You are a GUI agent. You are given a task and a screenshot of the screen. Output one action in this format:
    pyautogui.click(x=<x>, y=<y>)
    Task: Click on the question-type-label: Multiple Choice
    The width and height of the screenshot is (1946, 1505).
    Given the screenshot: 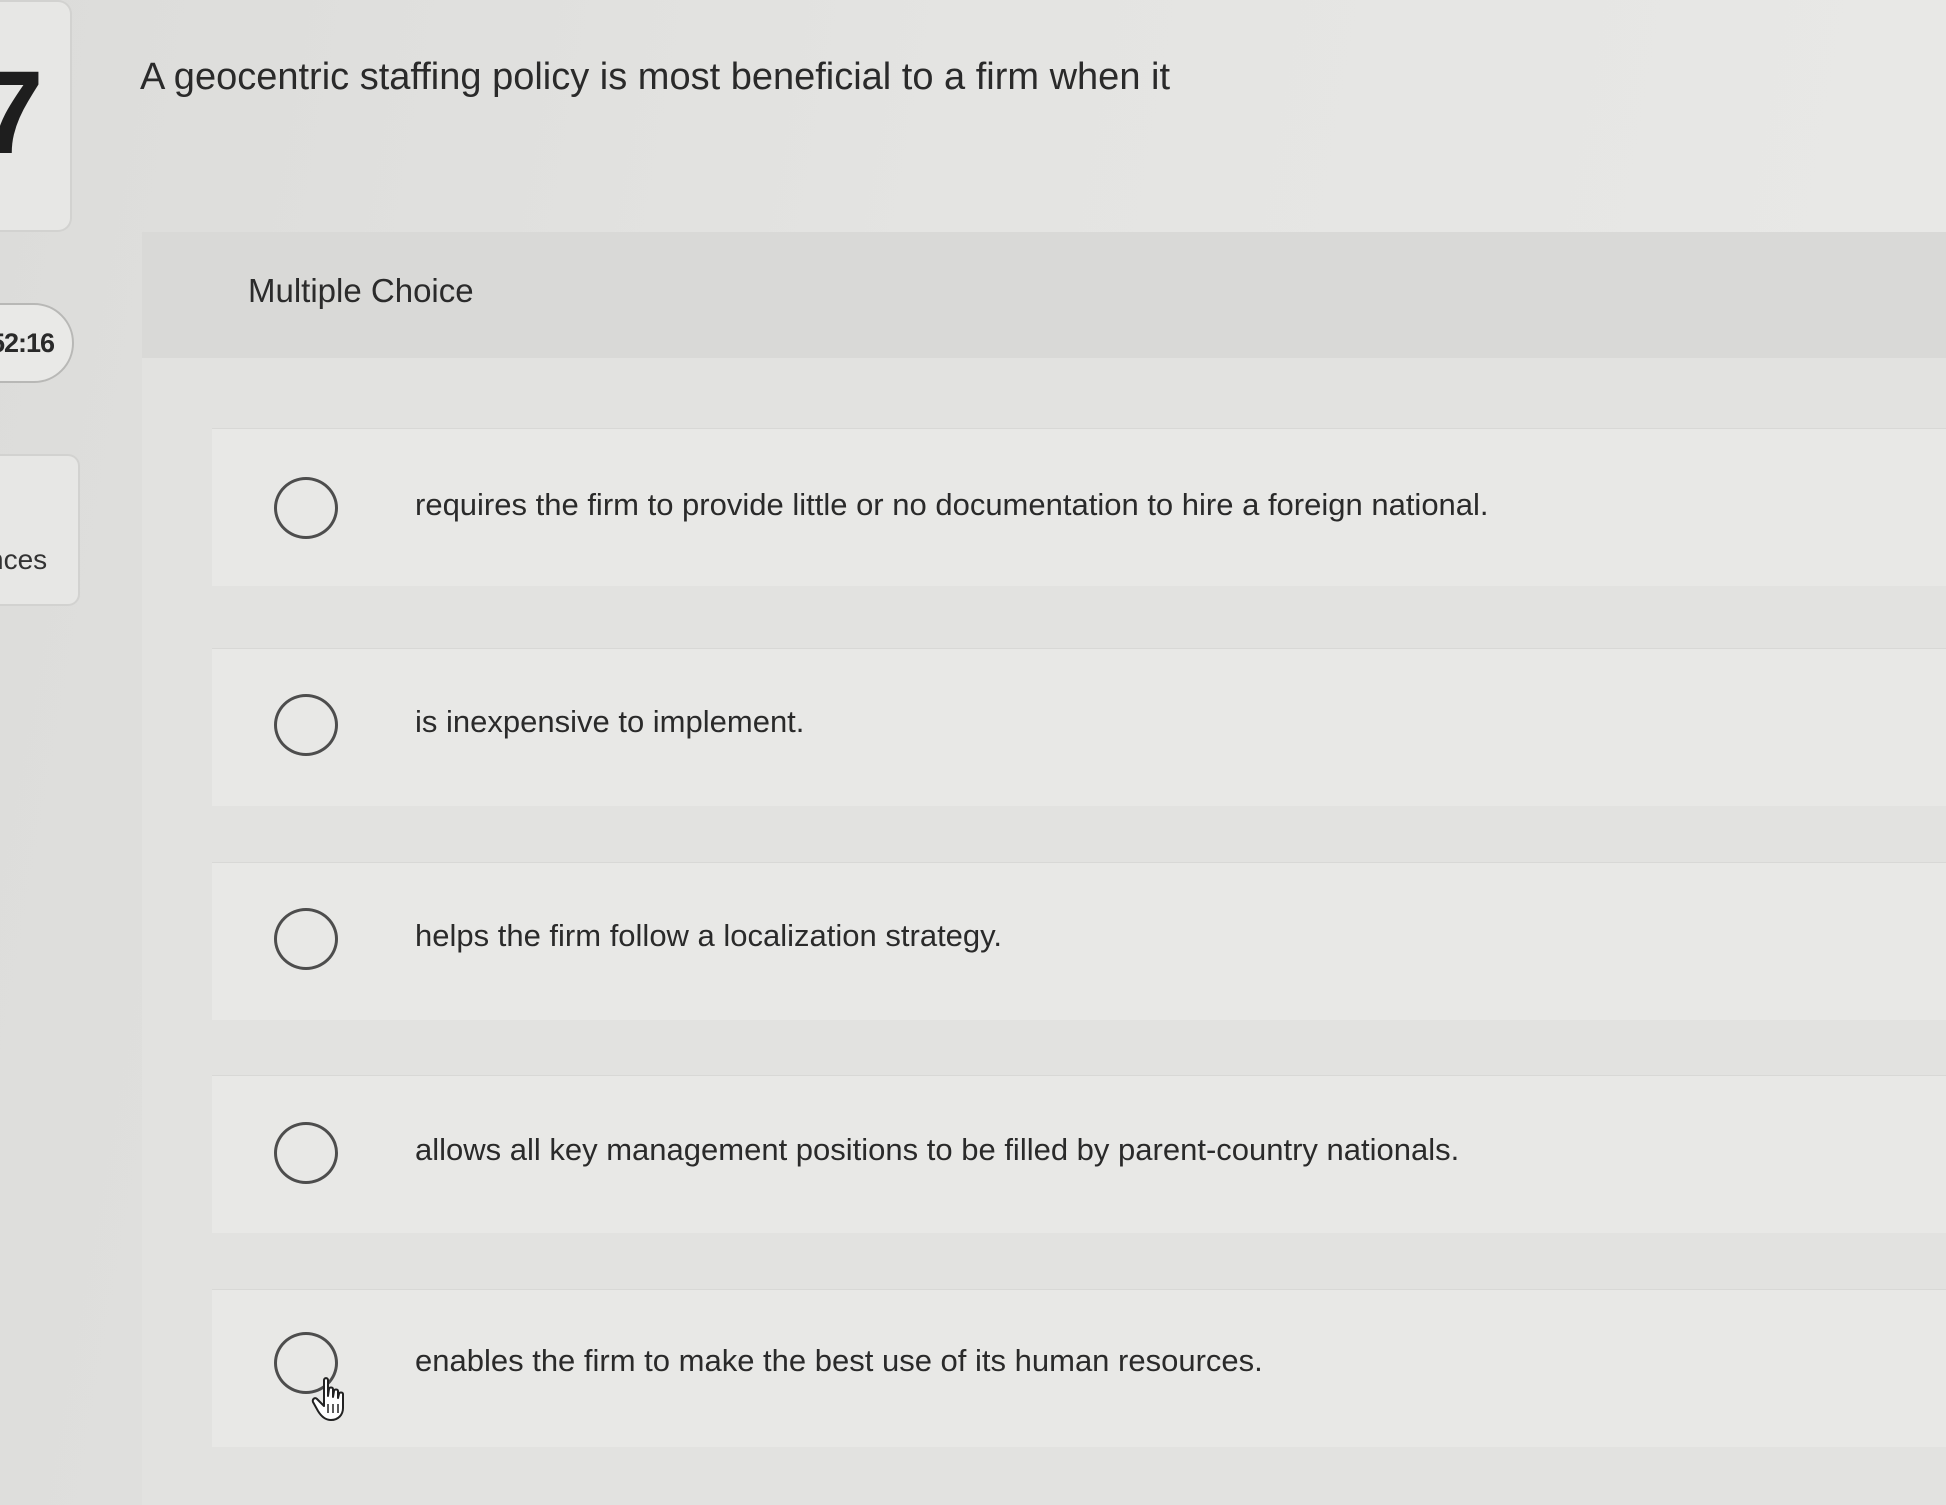 What is the action you would take?
    pyautogui.click(x=361, y=290)
    